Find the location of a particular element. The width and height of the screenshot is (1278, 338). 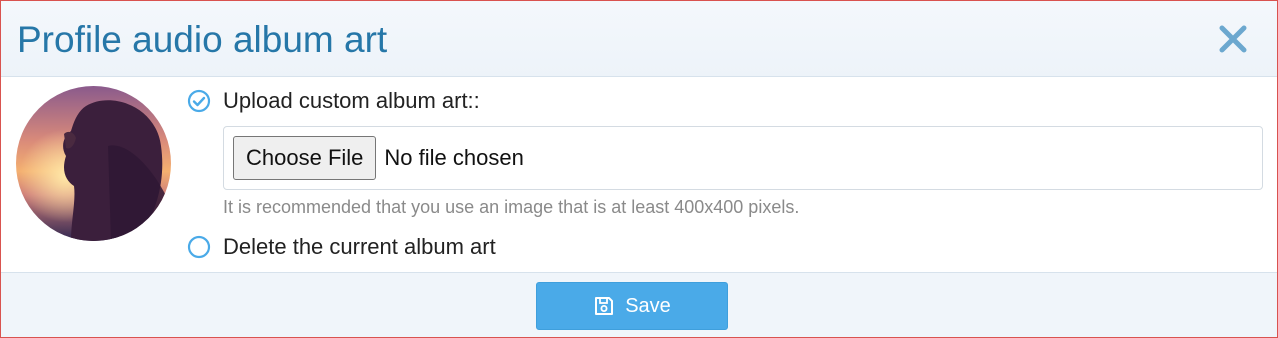

close-icon is located at coordinates (1233, 39).